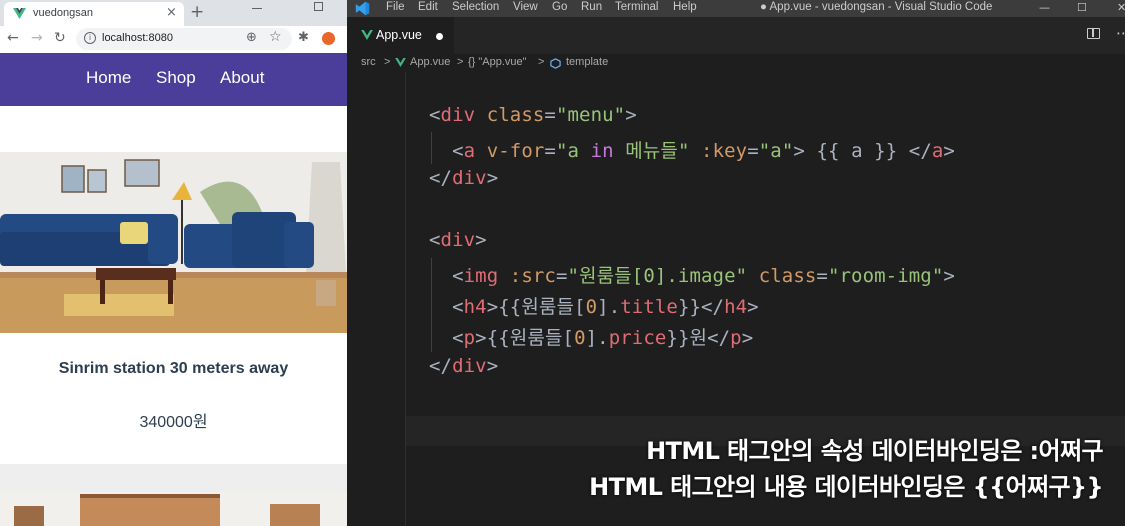 Image resolution: width=1125 pixels, height=526 pixels. I want to click on nav-link-shop: Shop, so click(176, 78).